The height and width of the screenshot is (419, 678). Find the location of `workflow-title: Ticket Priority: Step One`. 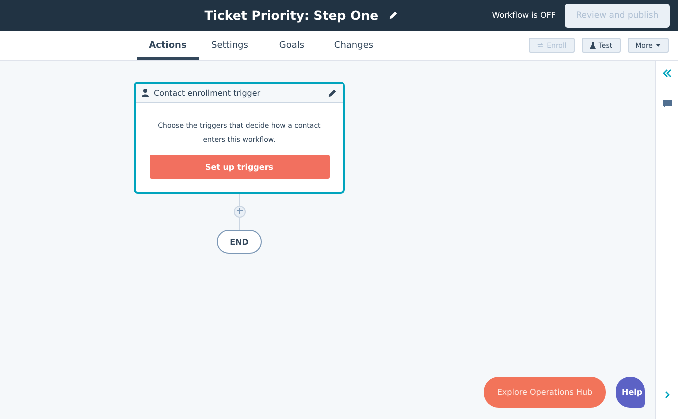

workflow-title: Ticket Priority: Step One is located at coordinates (291, 15).